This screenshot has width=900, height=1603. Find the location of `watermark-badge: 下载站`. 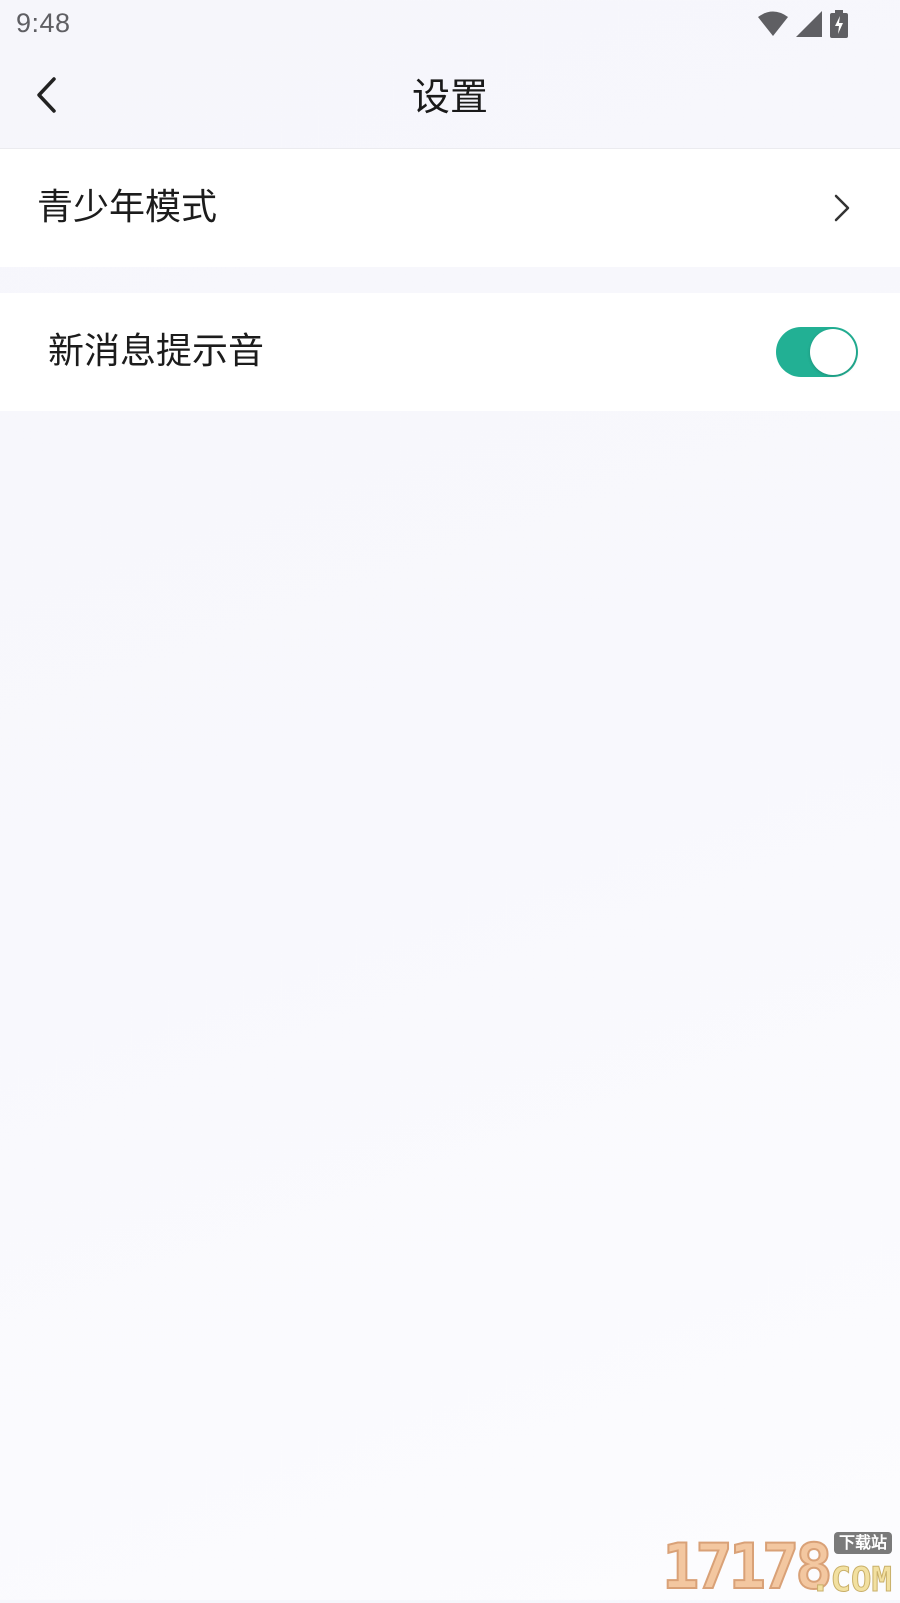

watermark-badge: 下载站 is located at coordinates (862, 1543).